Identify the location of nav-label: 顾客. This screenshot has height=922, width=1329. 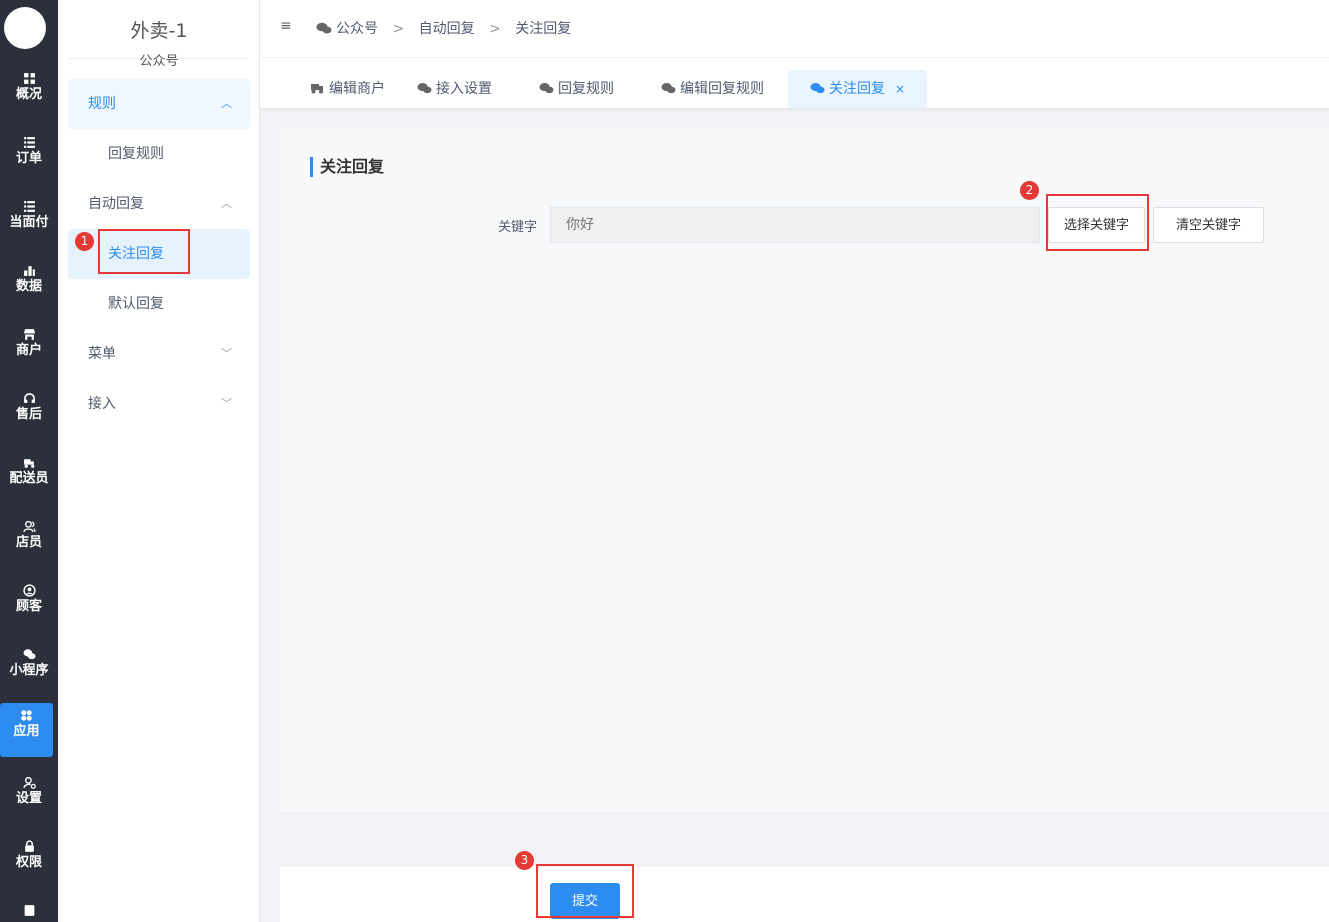
(28, 606).